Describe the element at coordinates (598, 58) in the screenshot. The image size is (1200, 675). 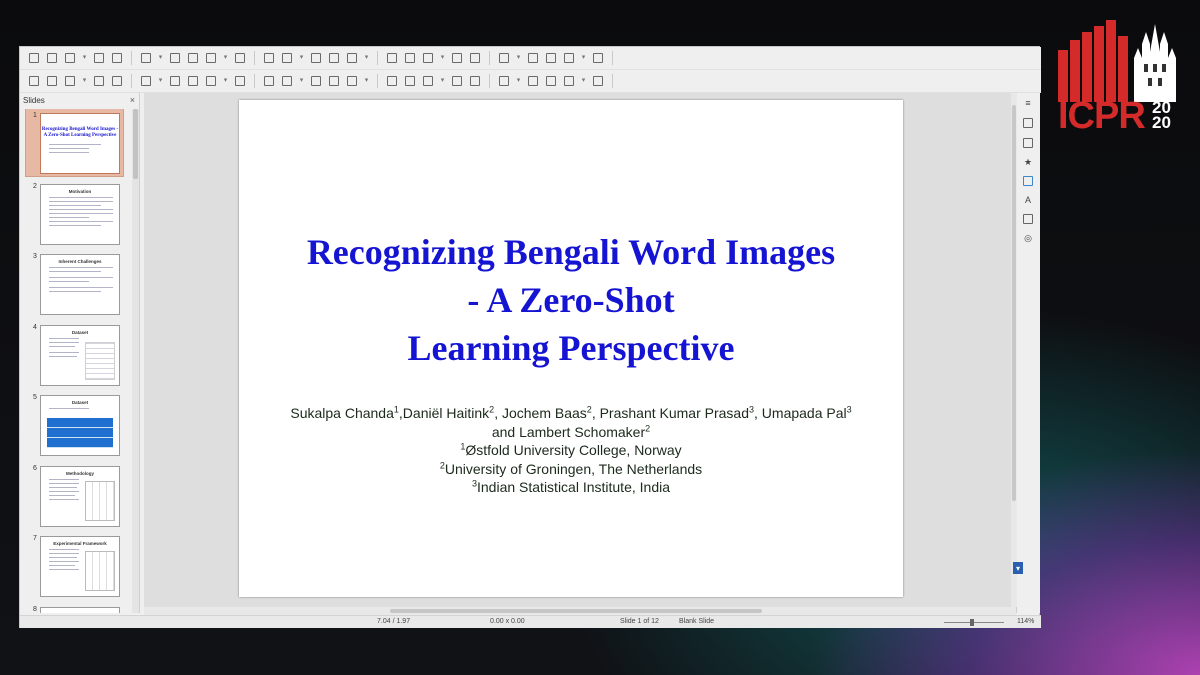
I see `new-slide-icon` at that location.